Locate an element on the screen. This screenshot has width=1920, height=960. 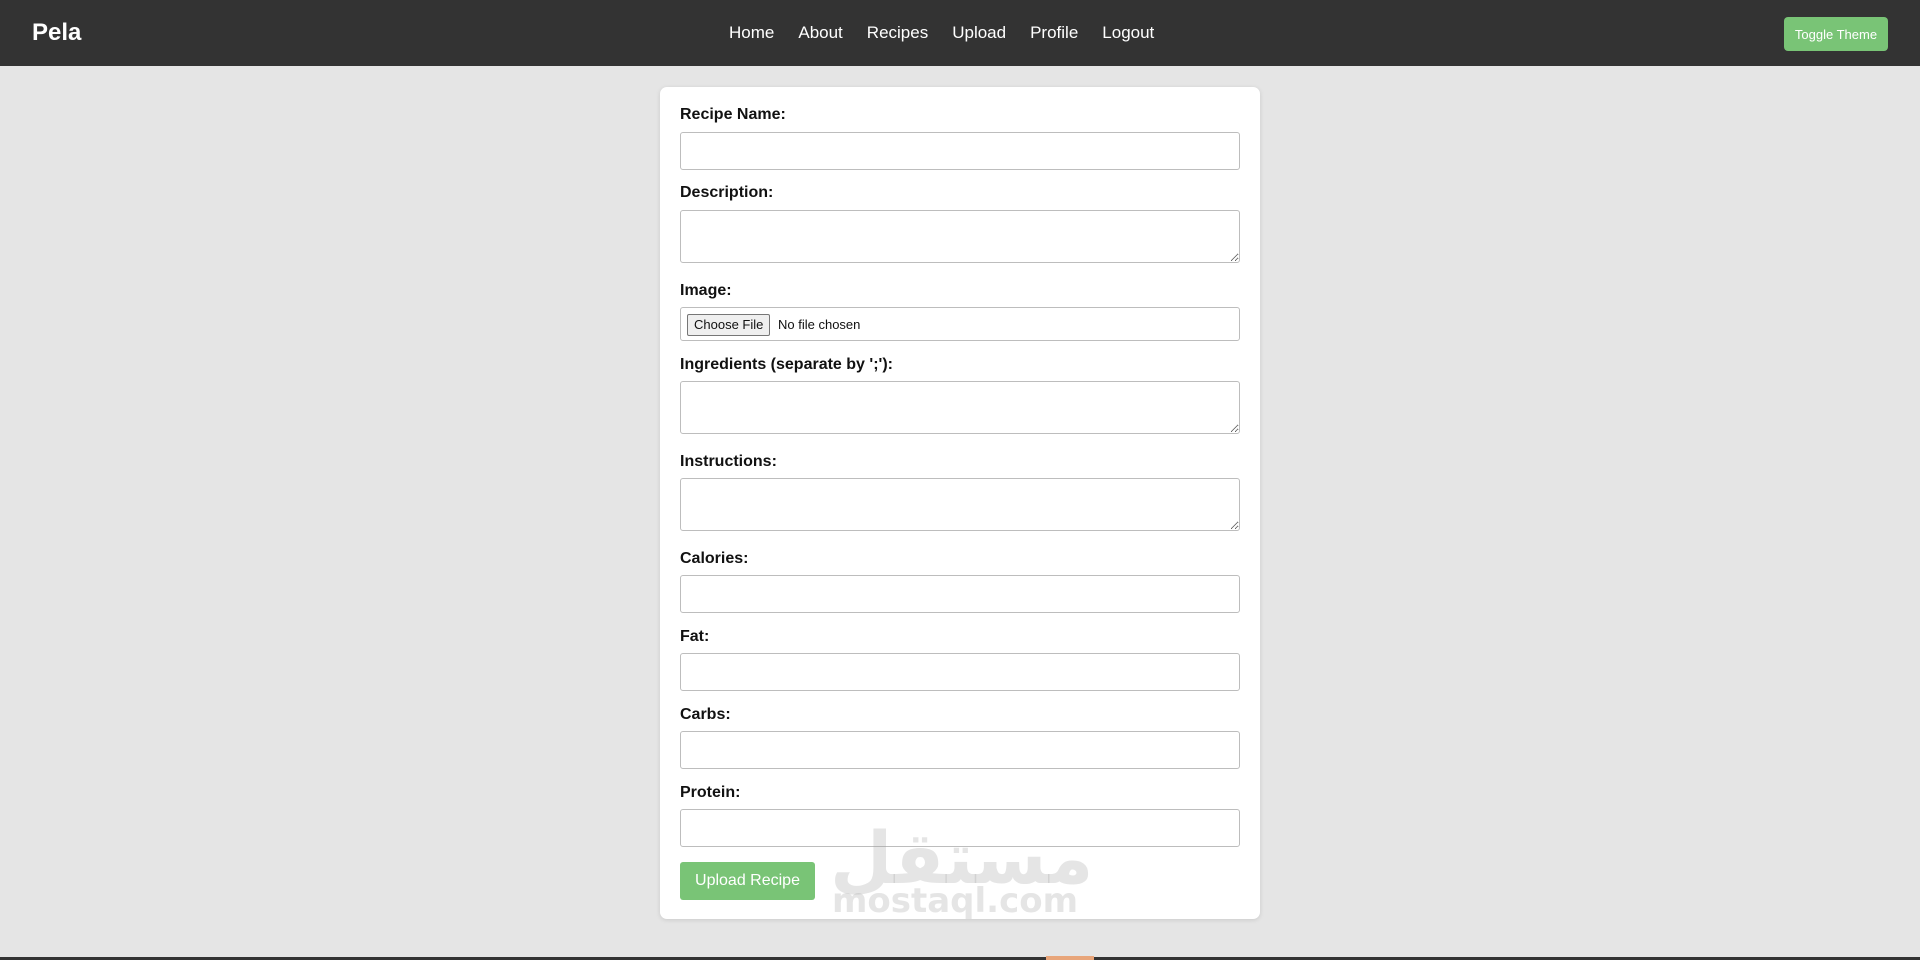
nav-link-profile: Profile is located at coordinates (1054, 33).